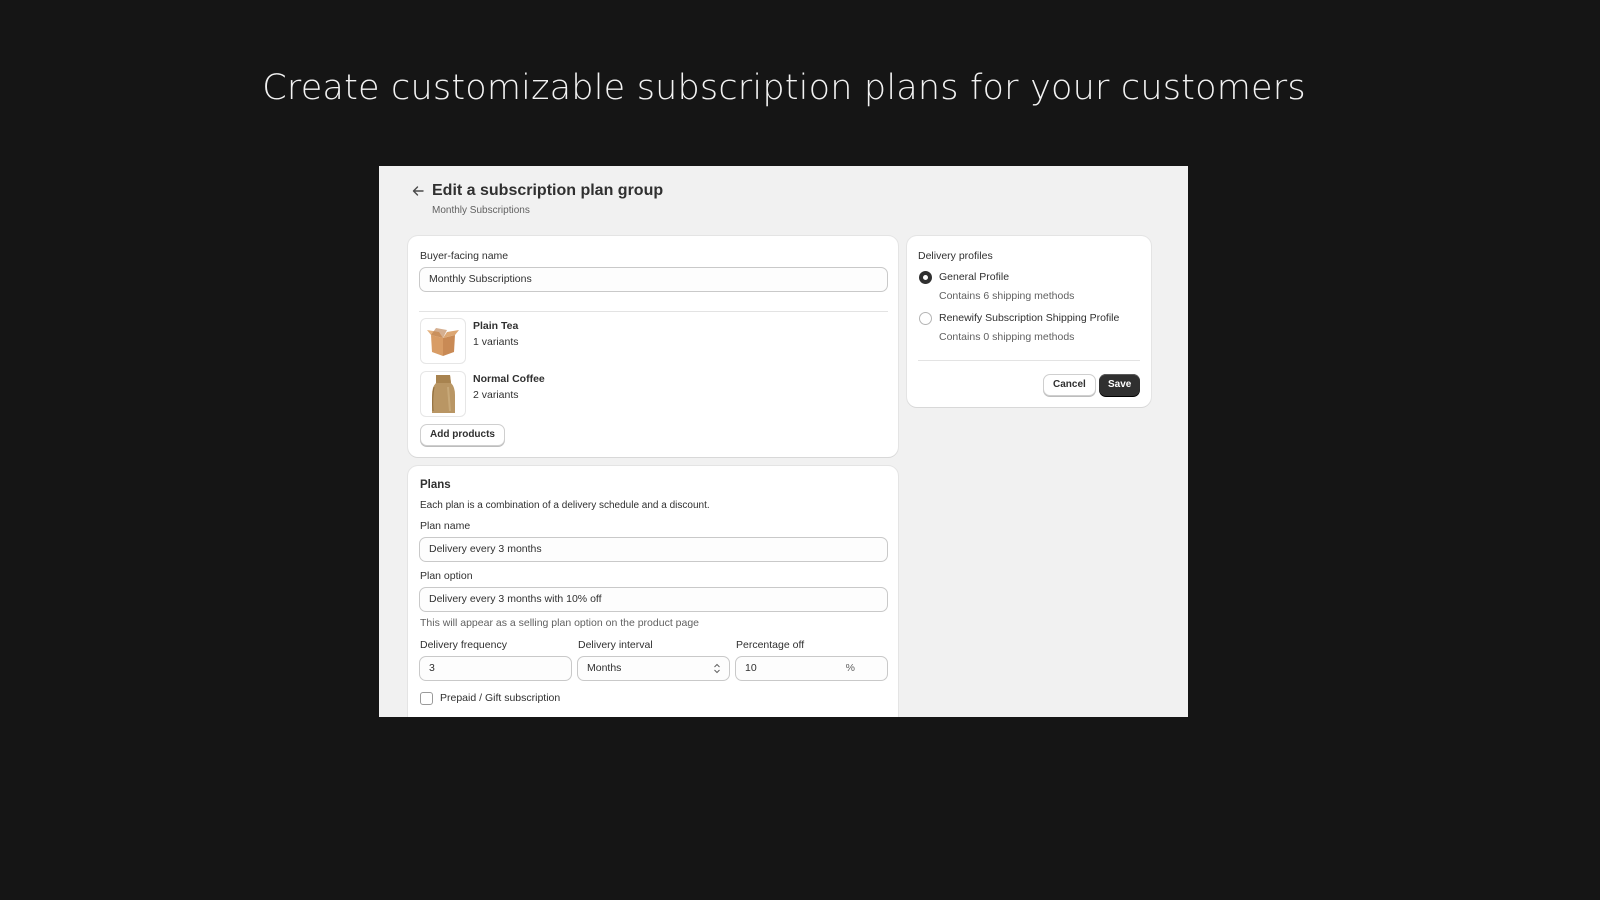  Describe the element at coordinates (500, 698) in the screenshot. I see `prepaid-label: Prepaid / Gift subscription` at that location.